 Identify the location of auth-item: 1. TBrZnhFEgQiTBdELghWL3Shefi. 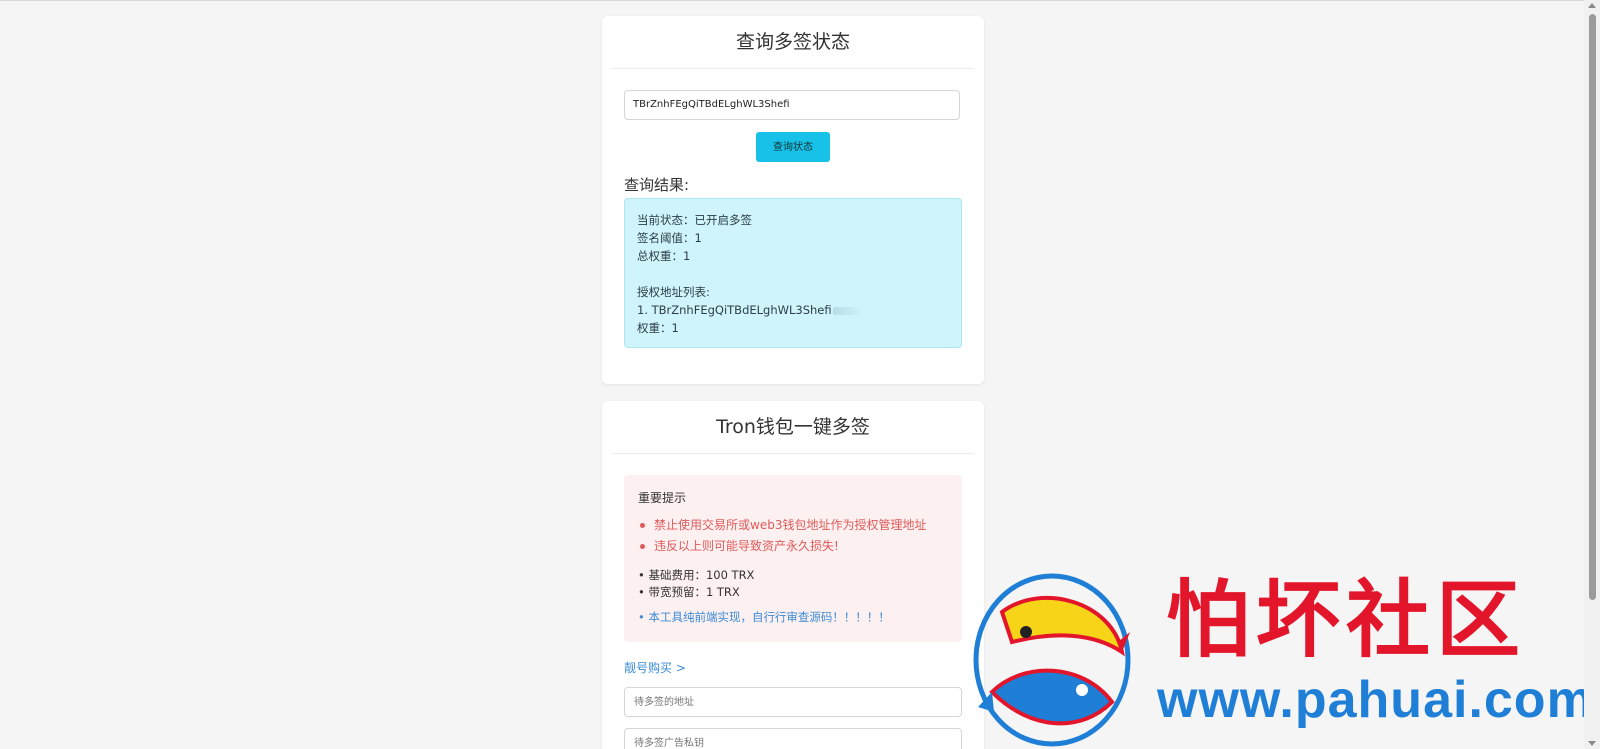
(793, 310).